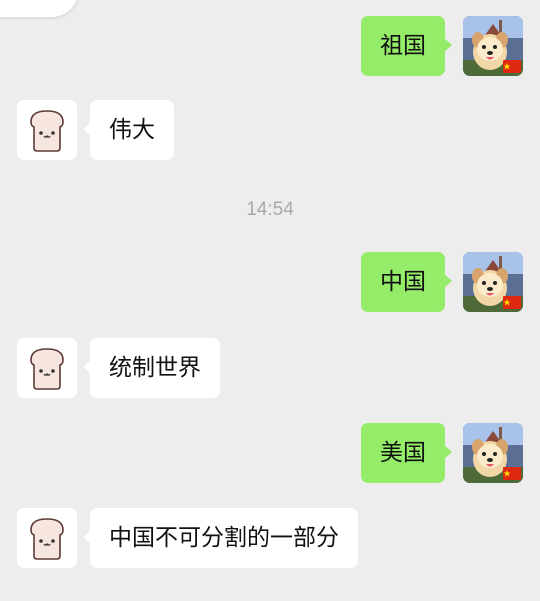  I want to click on my-message-bubble: 美国, so click(406, 453).